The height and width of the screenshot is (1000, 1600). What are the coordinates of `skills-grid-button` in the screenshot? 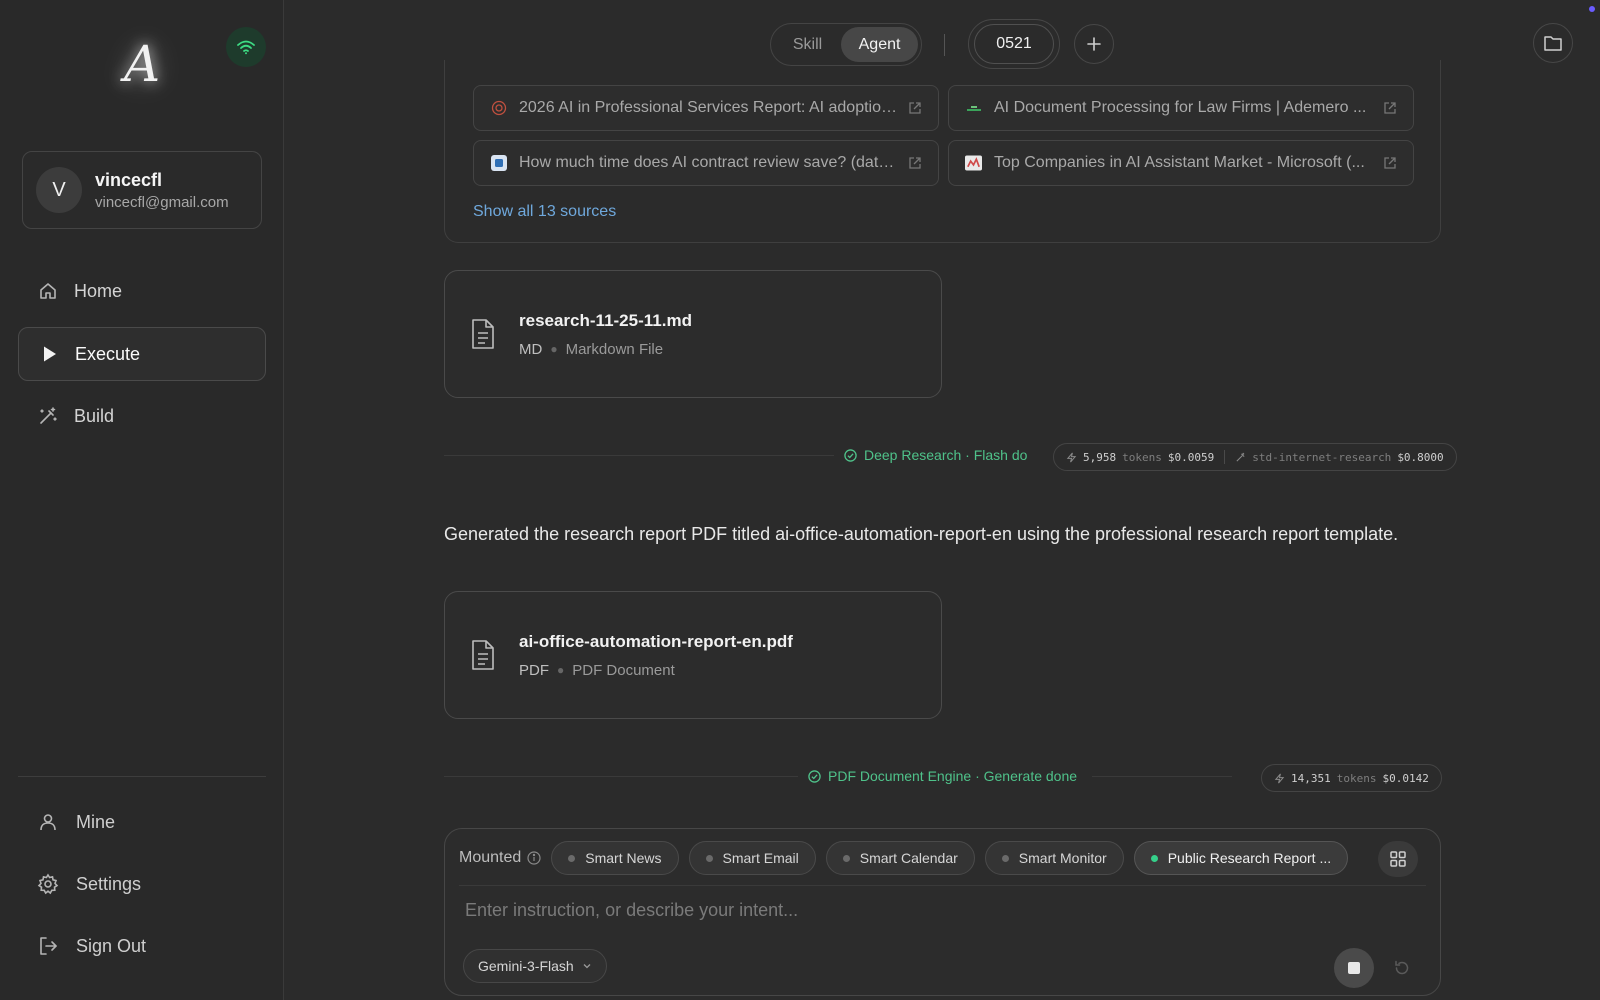 It's located at (1398, 859).